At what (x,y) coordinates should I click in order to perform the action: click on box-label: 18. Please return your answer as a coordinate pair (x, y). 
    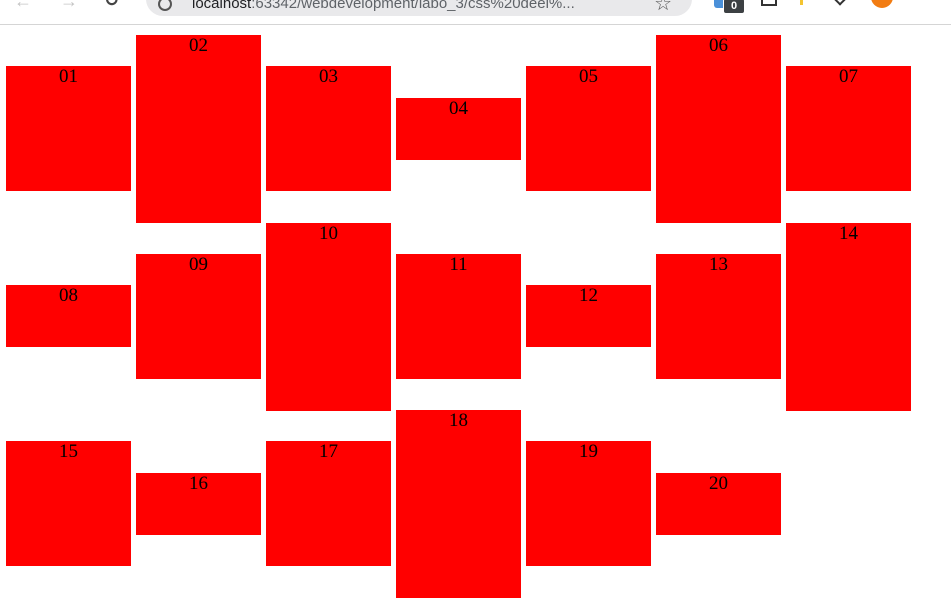
    Looking at the image, I should click on (458, 420).